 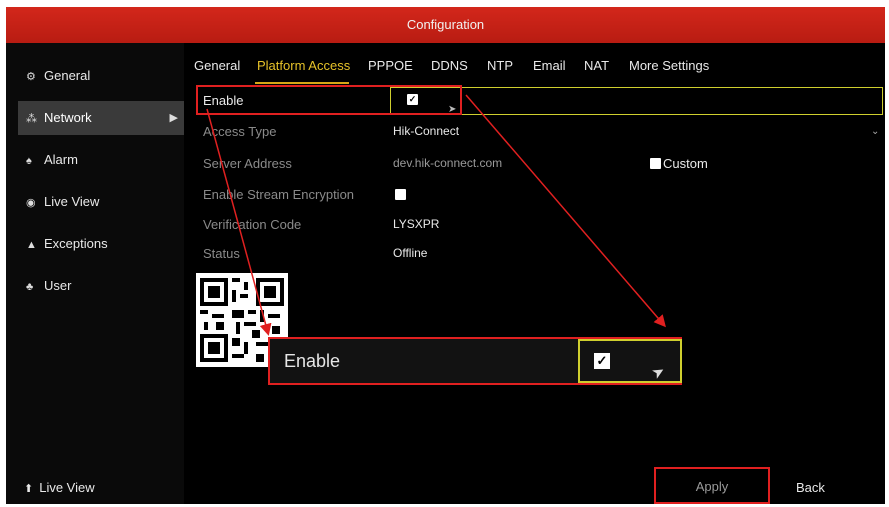 I want to click on sidebar-item-label: Exceptions, so click(x=76, y=243).